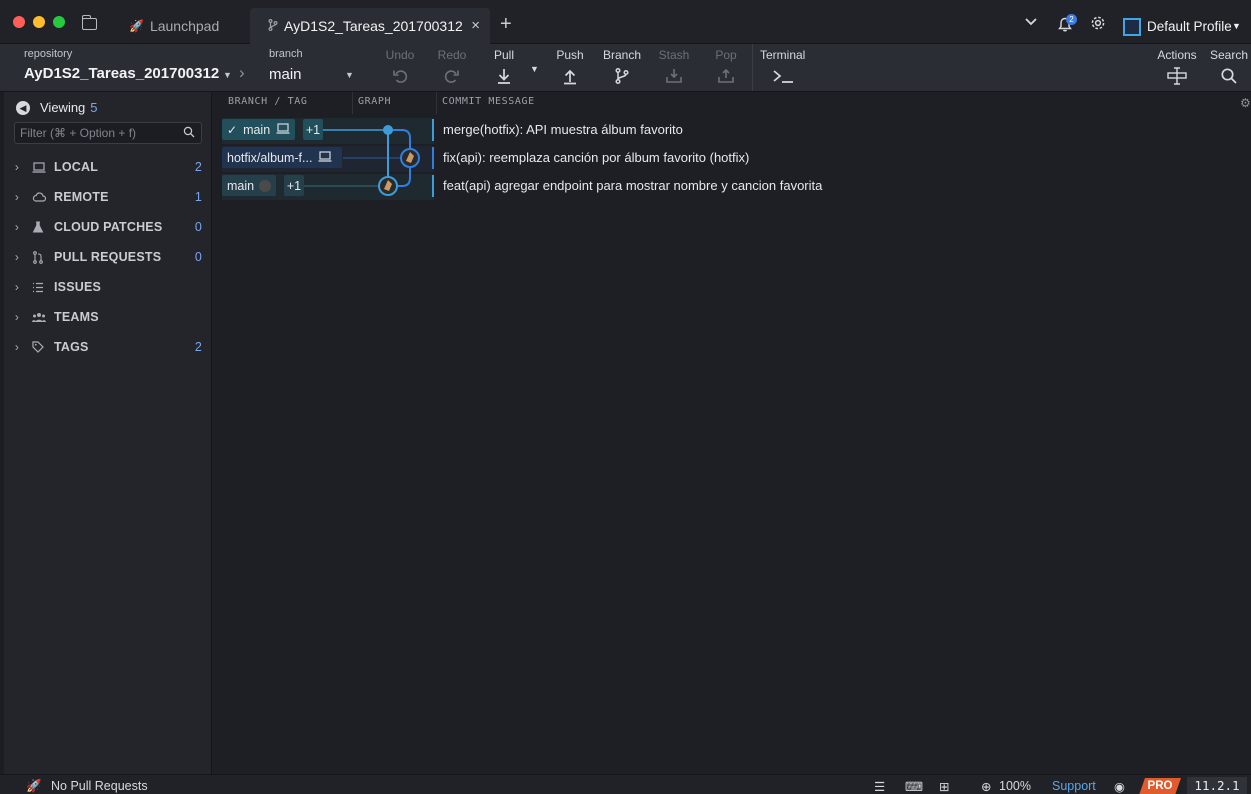 The width and height of the screenshot is (1251, 794). I want to click on support-link: Support, so click(1074, 786).